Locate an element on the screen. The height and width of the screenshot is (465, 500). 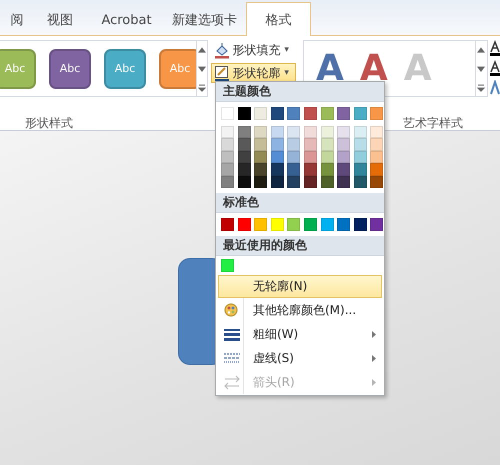
text-fill-icon is located at coordinates (495, 48).